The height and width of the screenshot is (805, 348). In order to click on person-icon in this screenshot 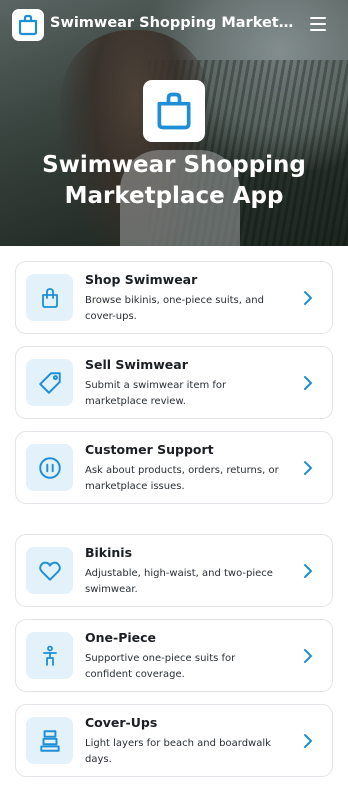, I will do `click(49, 655)`.